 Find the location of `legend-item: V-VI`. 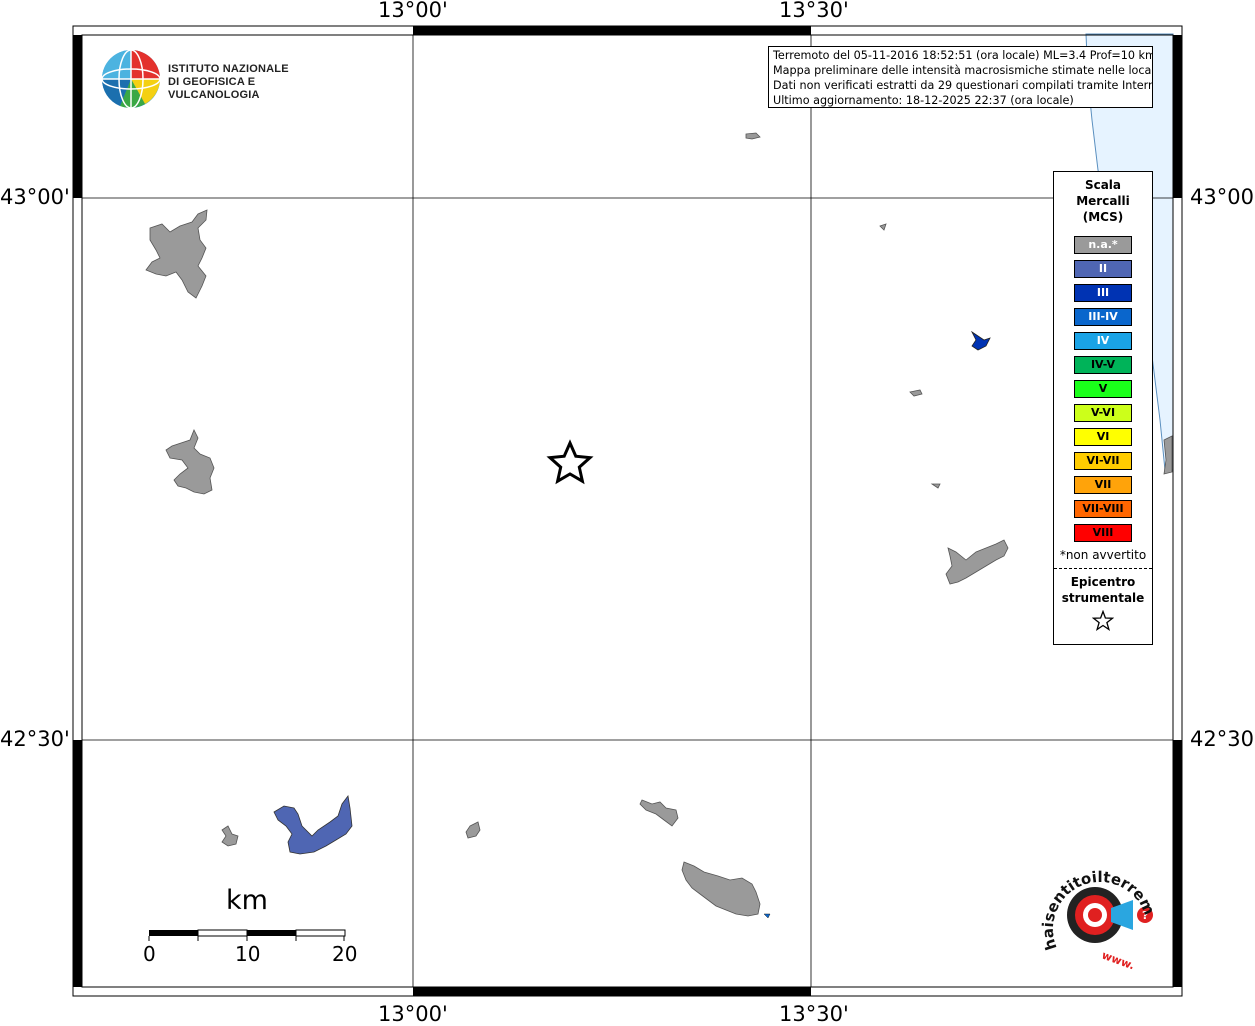

legend-item: V-VI is located at coordinates (1103, 413).